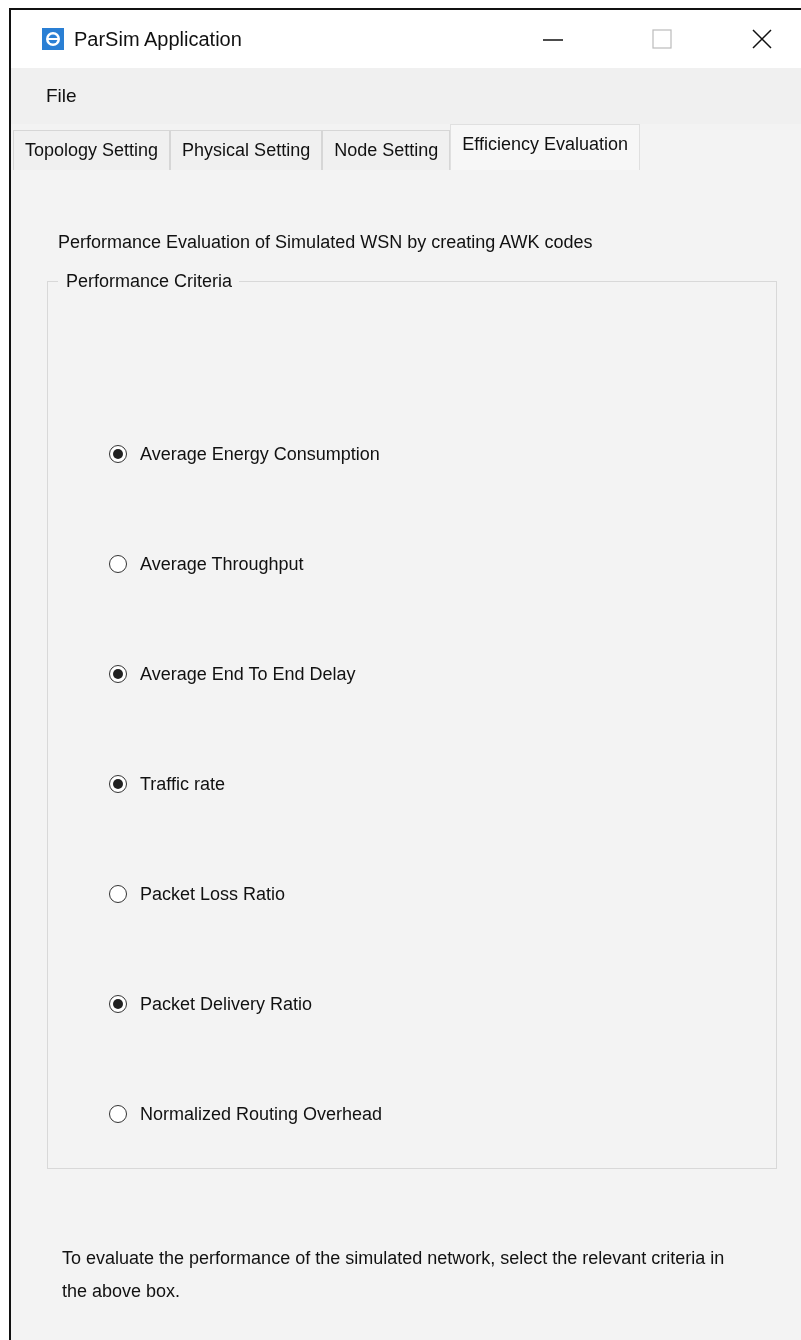 The width and height of the screenshot is (801, 1340). Describe the element at coordinates (149, 281) in the screenshot. I see `group-title: Performance Criteria` at that location.